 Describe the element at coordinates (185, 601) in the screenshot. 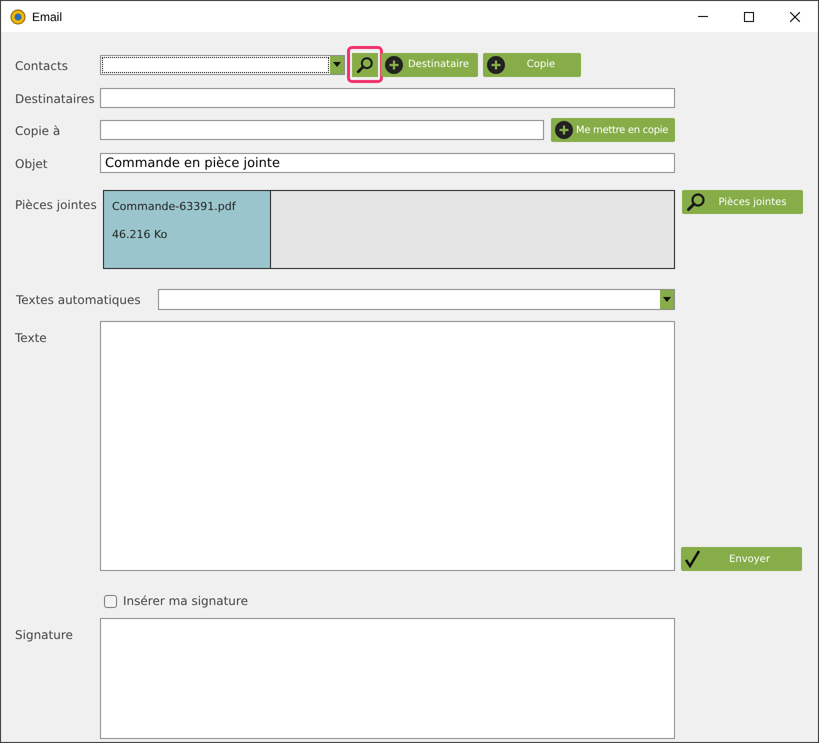

I see `checkbox-label: Insérer ma signature` at that location.